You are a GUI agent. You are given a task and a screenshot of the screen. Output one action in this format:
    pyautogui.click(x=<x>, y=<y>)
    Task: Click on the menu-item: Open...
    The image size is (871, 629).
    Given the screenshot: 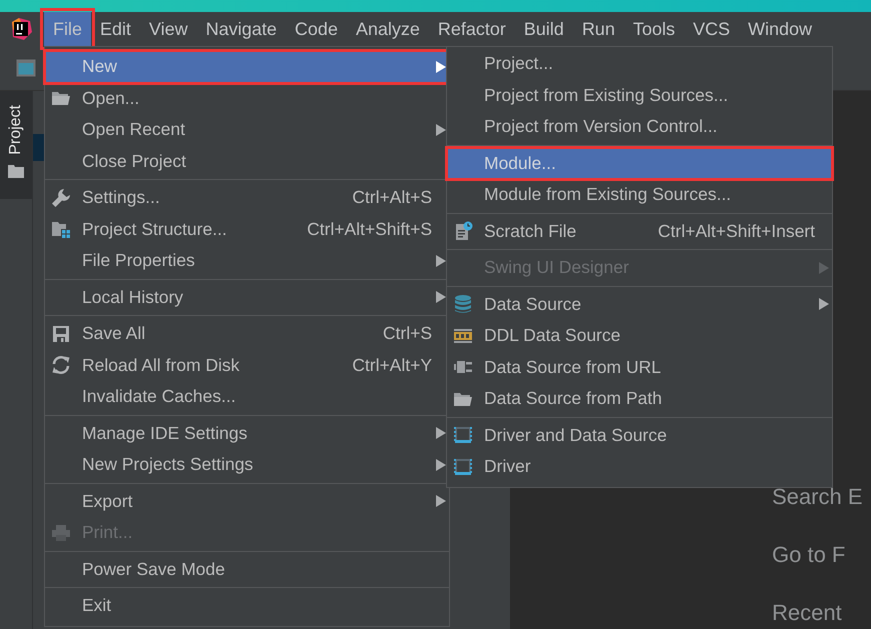 What is the action you would take?
    pyautogui.click(x=247, y=98)
    